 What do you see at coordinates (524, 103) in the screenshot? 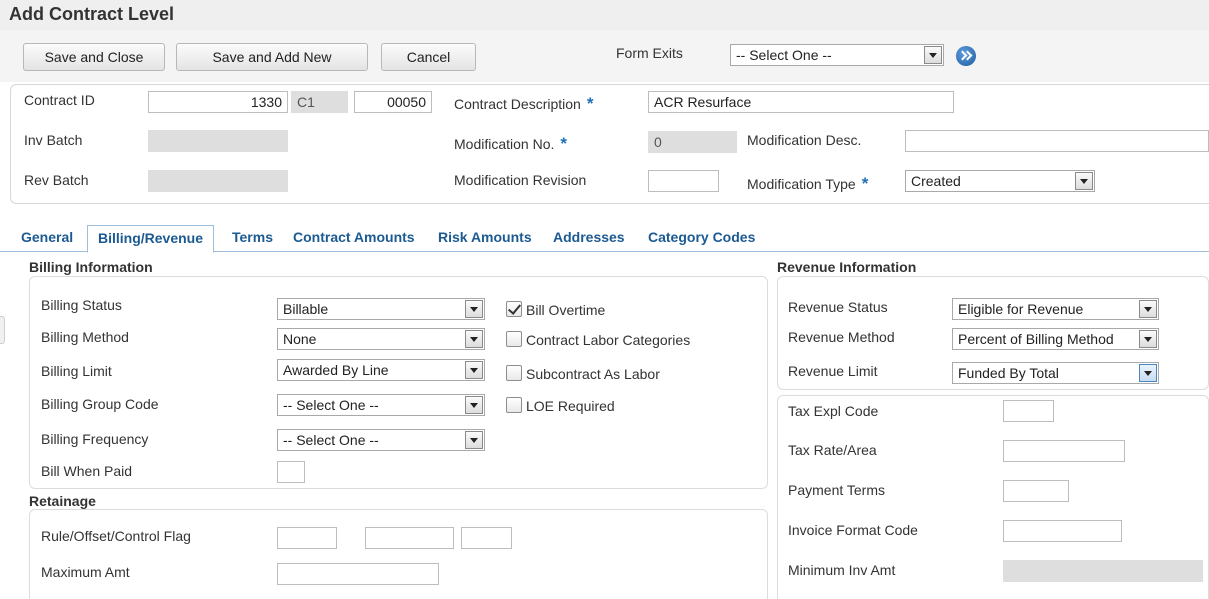
I see `contract-description-label: Contract Description *` at bounding box center [524, 103].